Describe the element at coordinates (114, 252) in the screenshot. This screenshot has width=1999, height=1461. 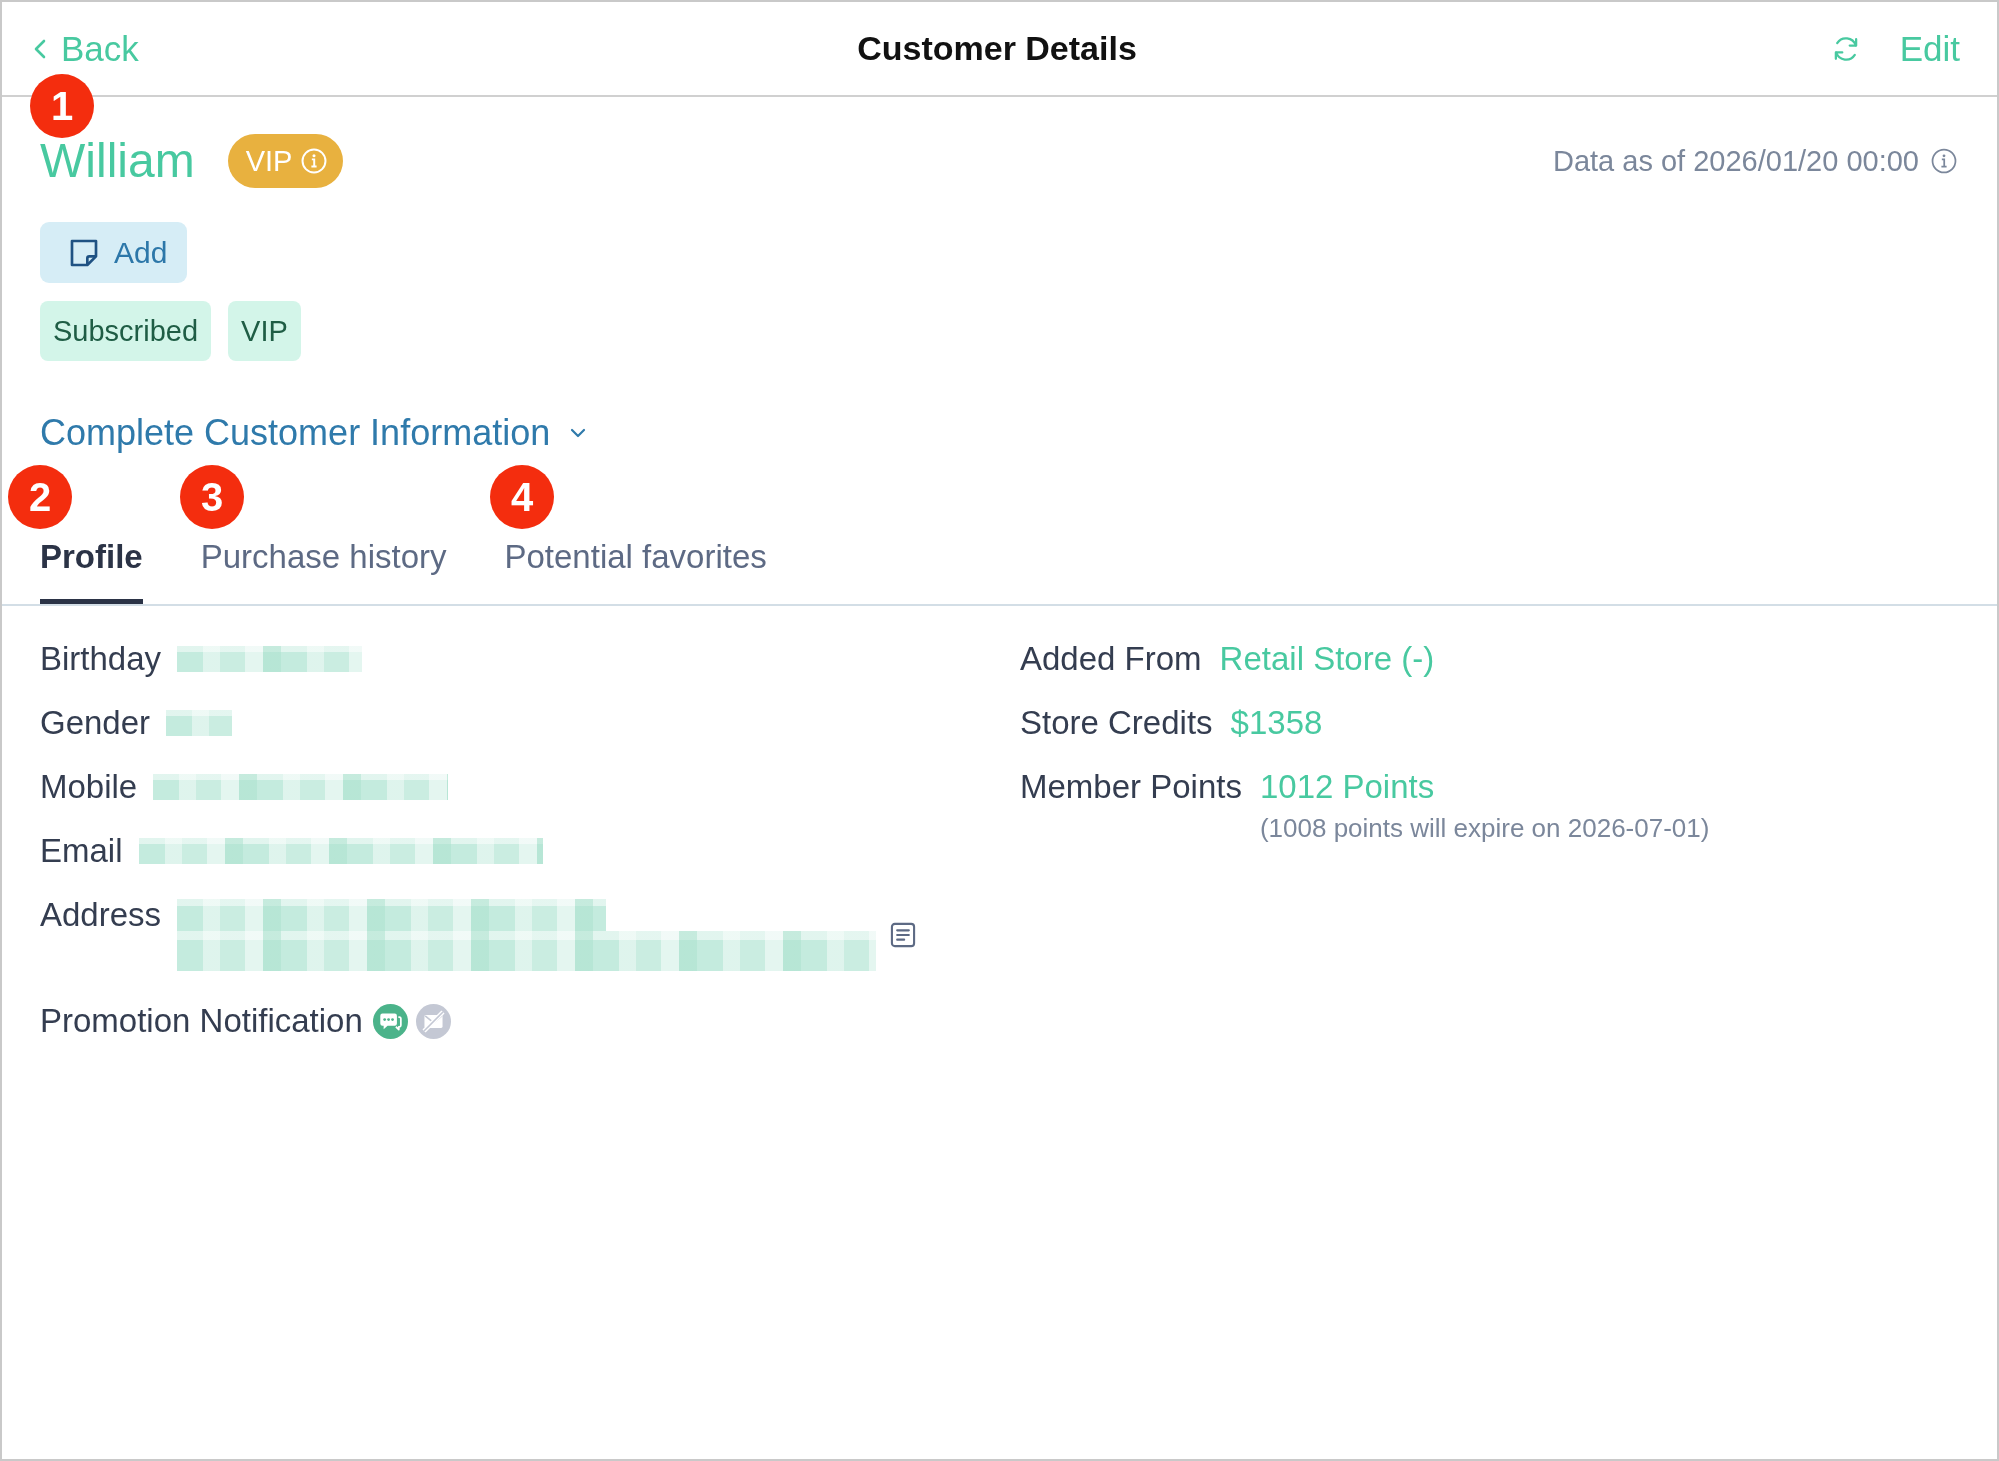
I see `add-note-button: Add` at that location.